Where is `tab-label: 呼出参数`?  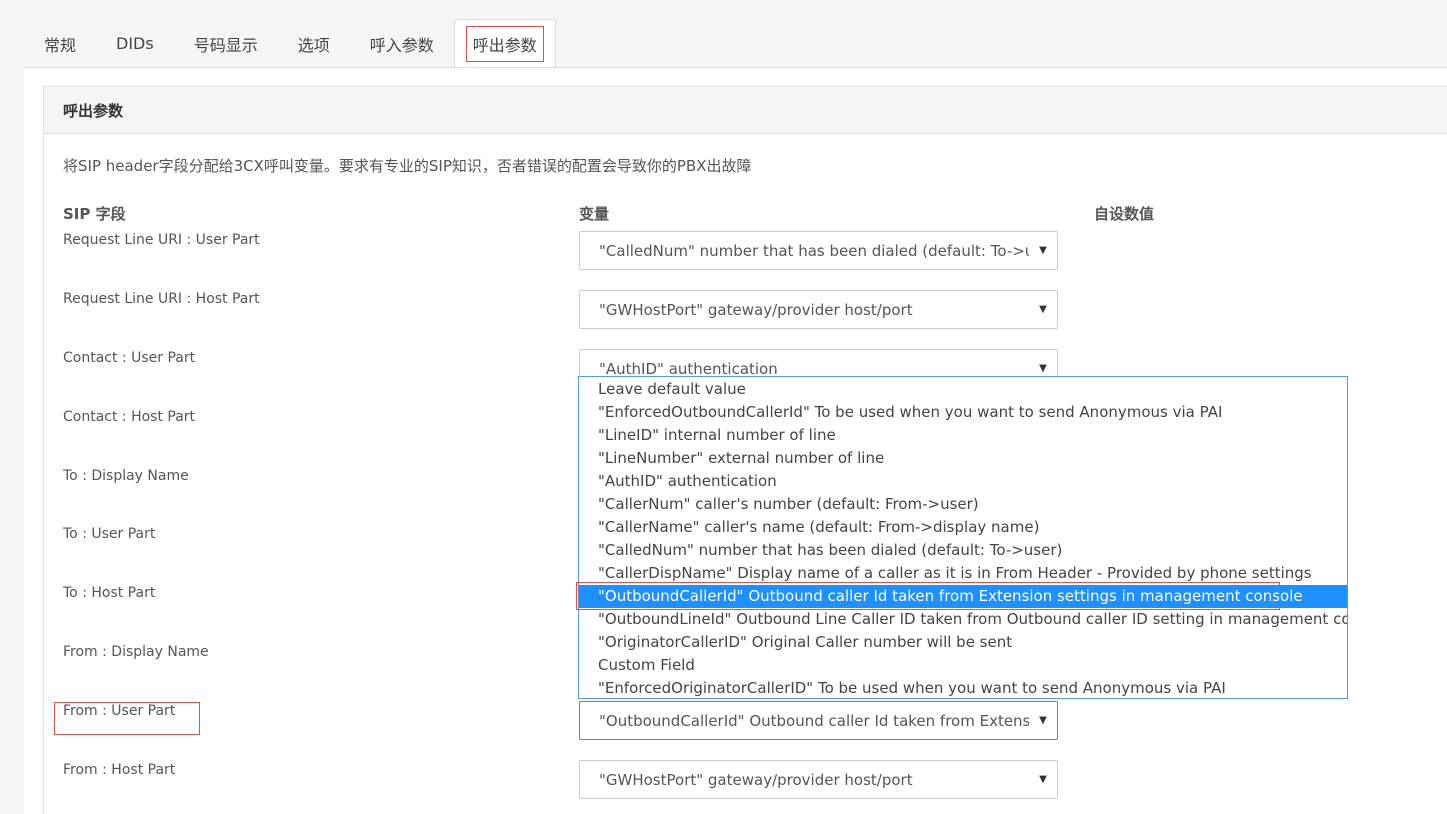 tab-label: 呼出参数 is located at coordinates (504, 44).